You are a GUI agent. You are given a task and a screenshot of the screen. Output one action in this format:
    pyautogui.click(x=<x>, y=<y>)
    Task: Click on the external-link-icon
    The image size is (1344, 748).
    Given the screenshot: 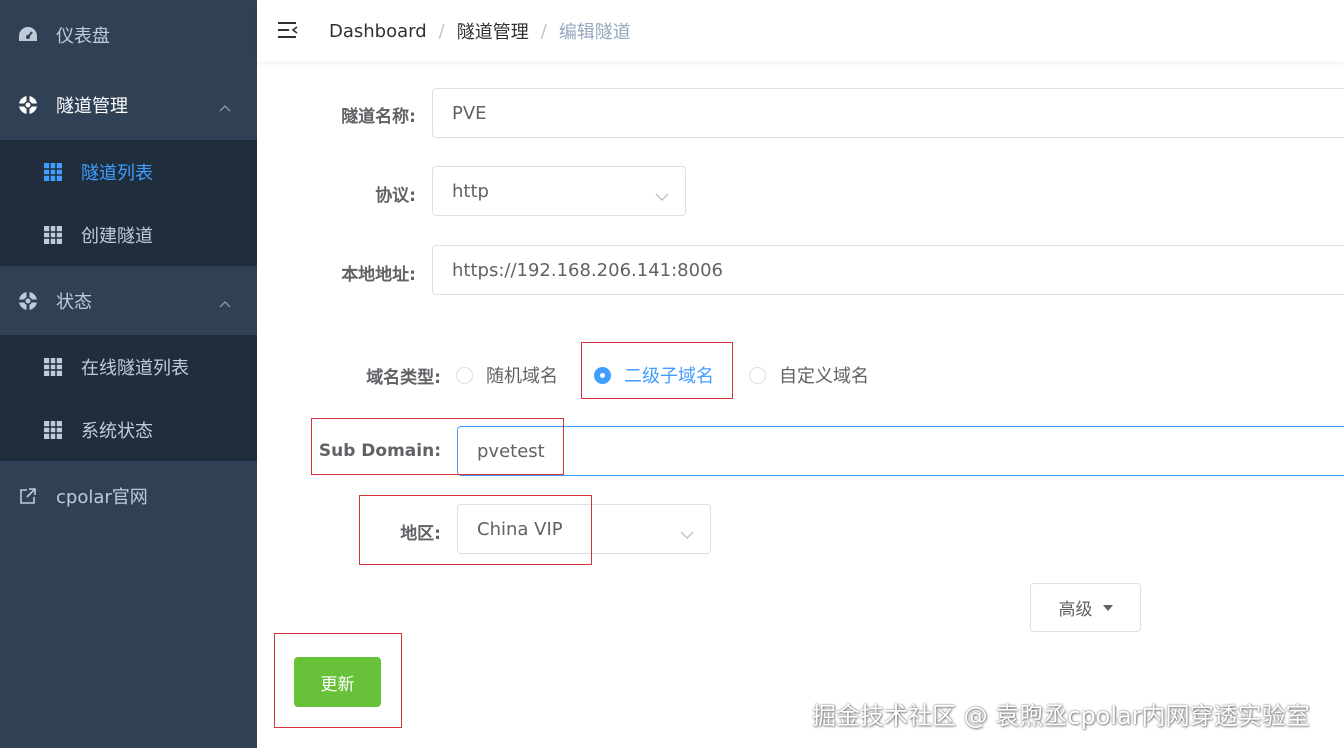 What is the action you would take?
    pyautogui.click(x=28, y=496)
    